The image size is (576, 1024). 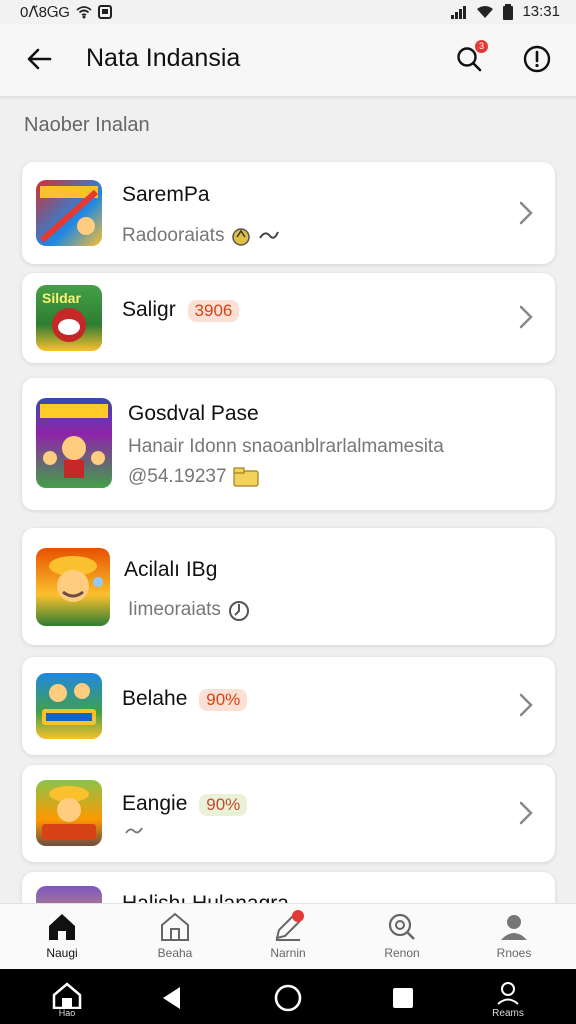 I want to click on building-icon, so click(x=175, y=926).